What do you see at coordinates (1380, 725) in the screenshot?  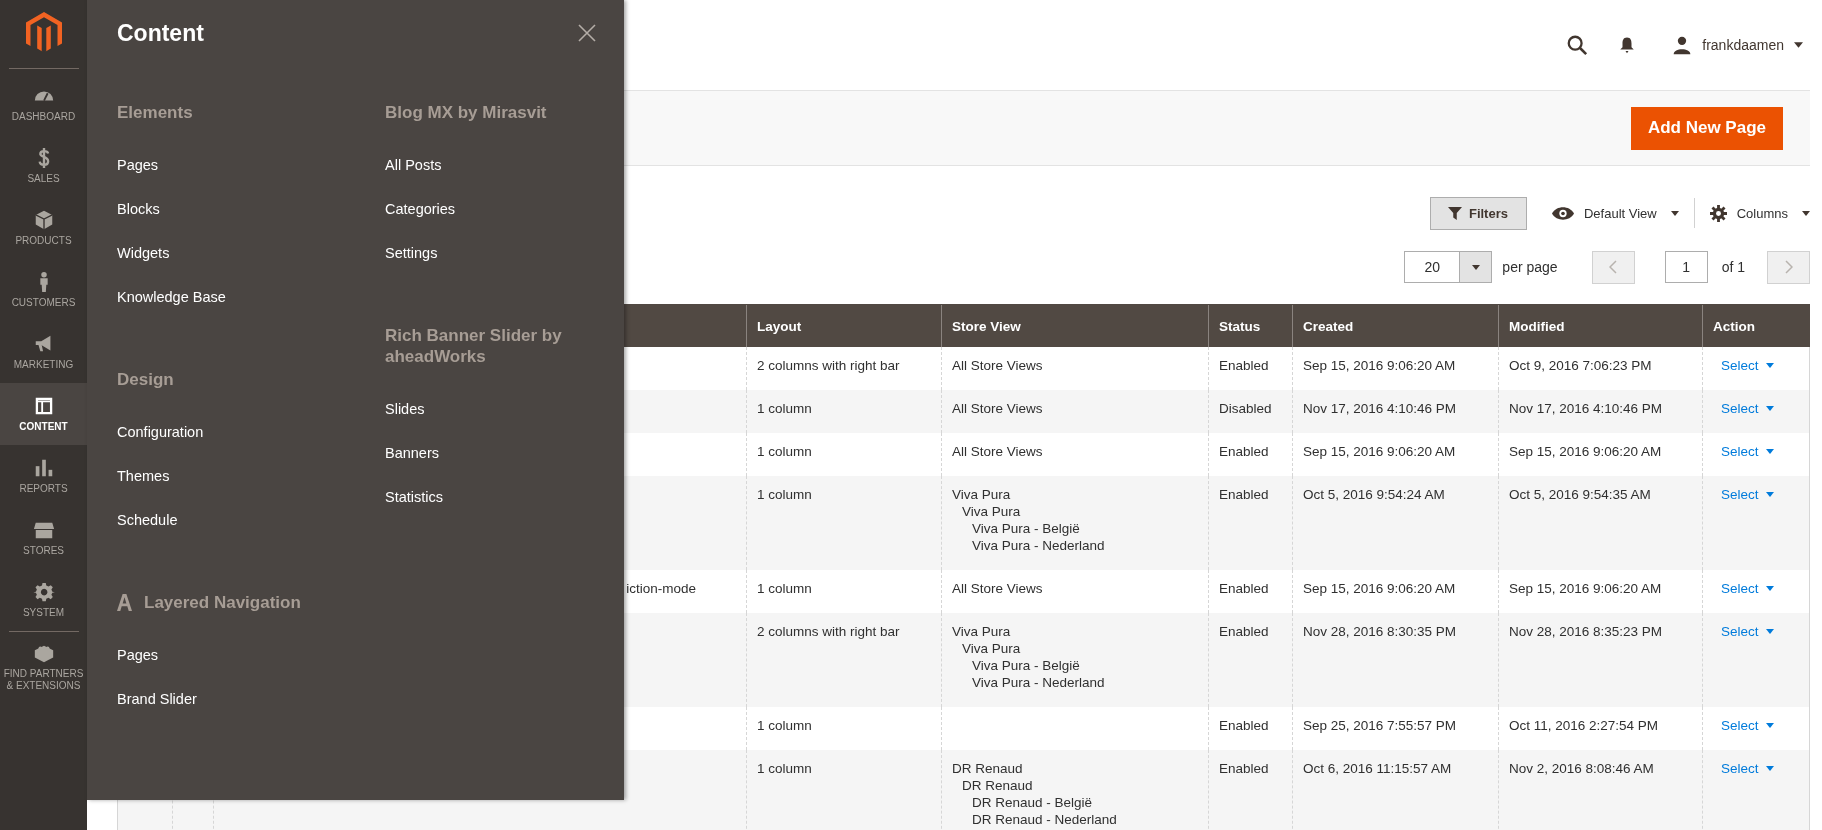 I see `table-cell: Sep 25, 2016 7:55:57 PM` at bounding box center [1380, 725].